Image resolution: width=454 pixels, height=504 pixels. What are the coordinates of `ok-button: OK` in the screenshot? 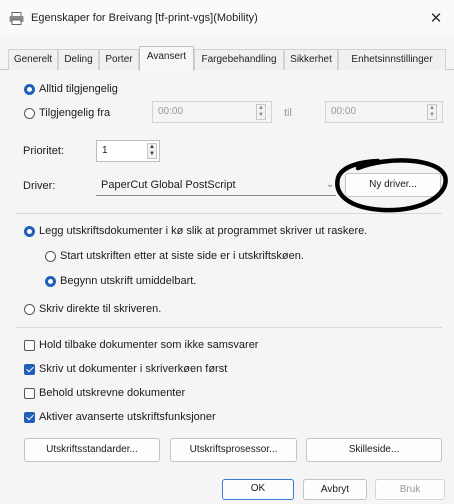 It's located at (258, 489).